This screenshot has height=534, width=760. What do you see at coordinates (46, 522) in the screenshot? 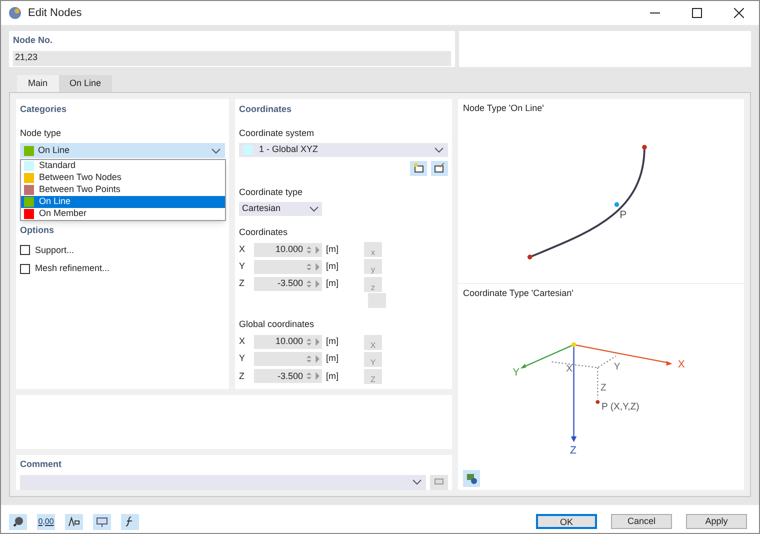
I see `number-format-button: 0,00` at bounding box center [46, 522].